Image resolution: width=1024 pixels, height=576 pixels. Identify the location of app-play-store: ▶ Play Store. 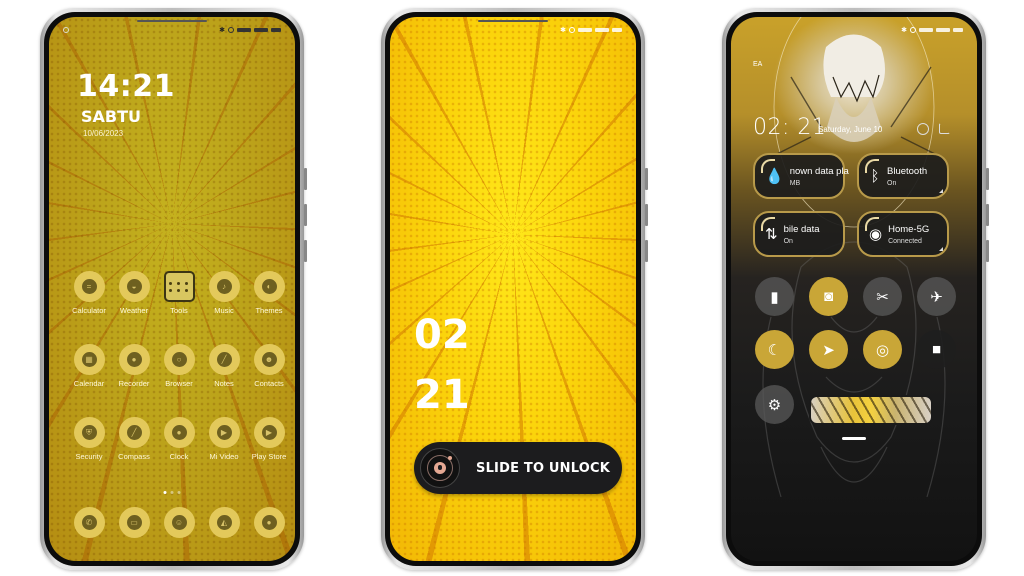
(269, 439).